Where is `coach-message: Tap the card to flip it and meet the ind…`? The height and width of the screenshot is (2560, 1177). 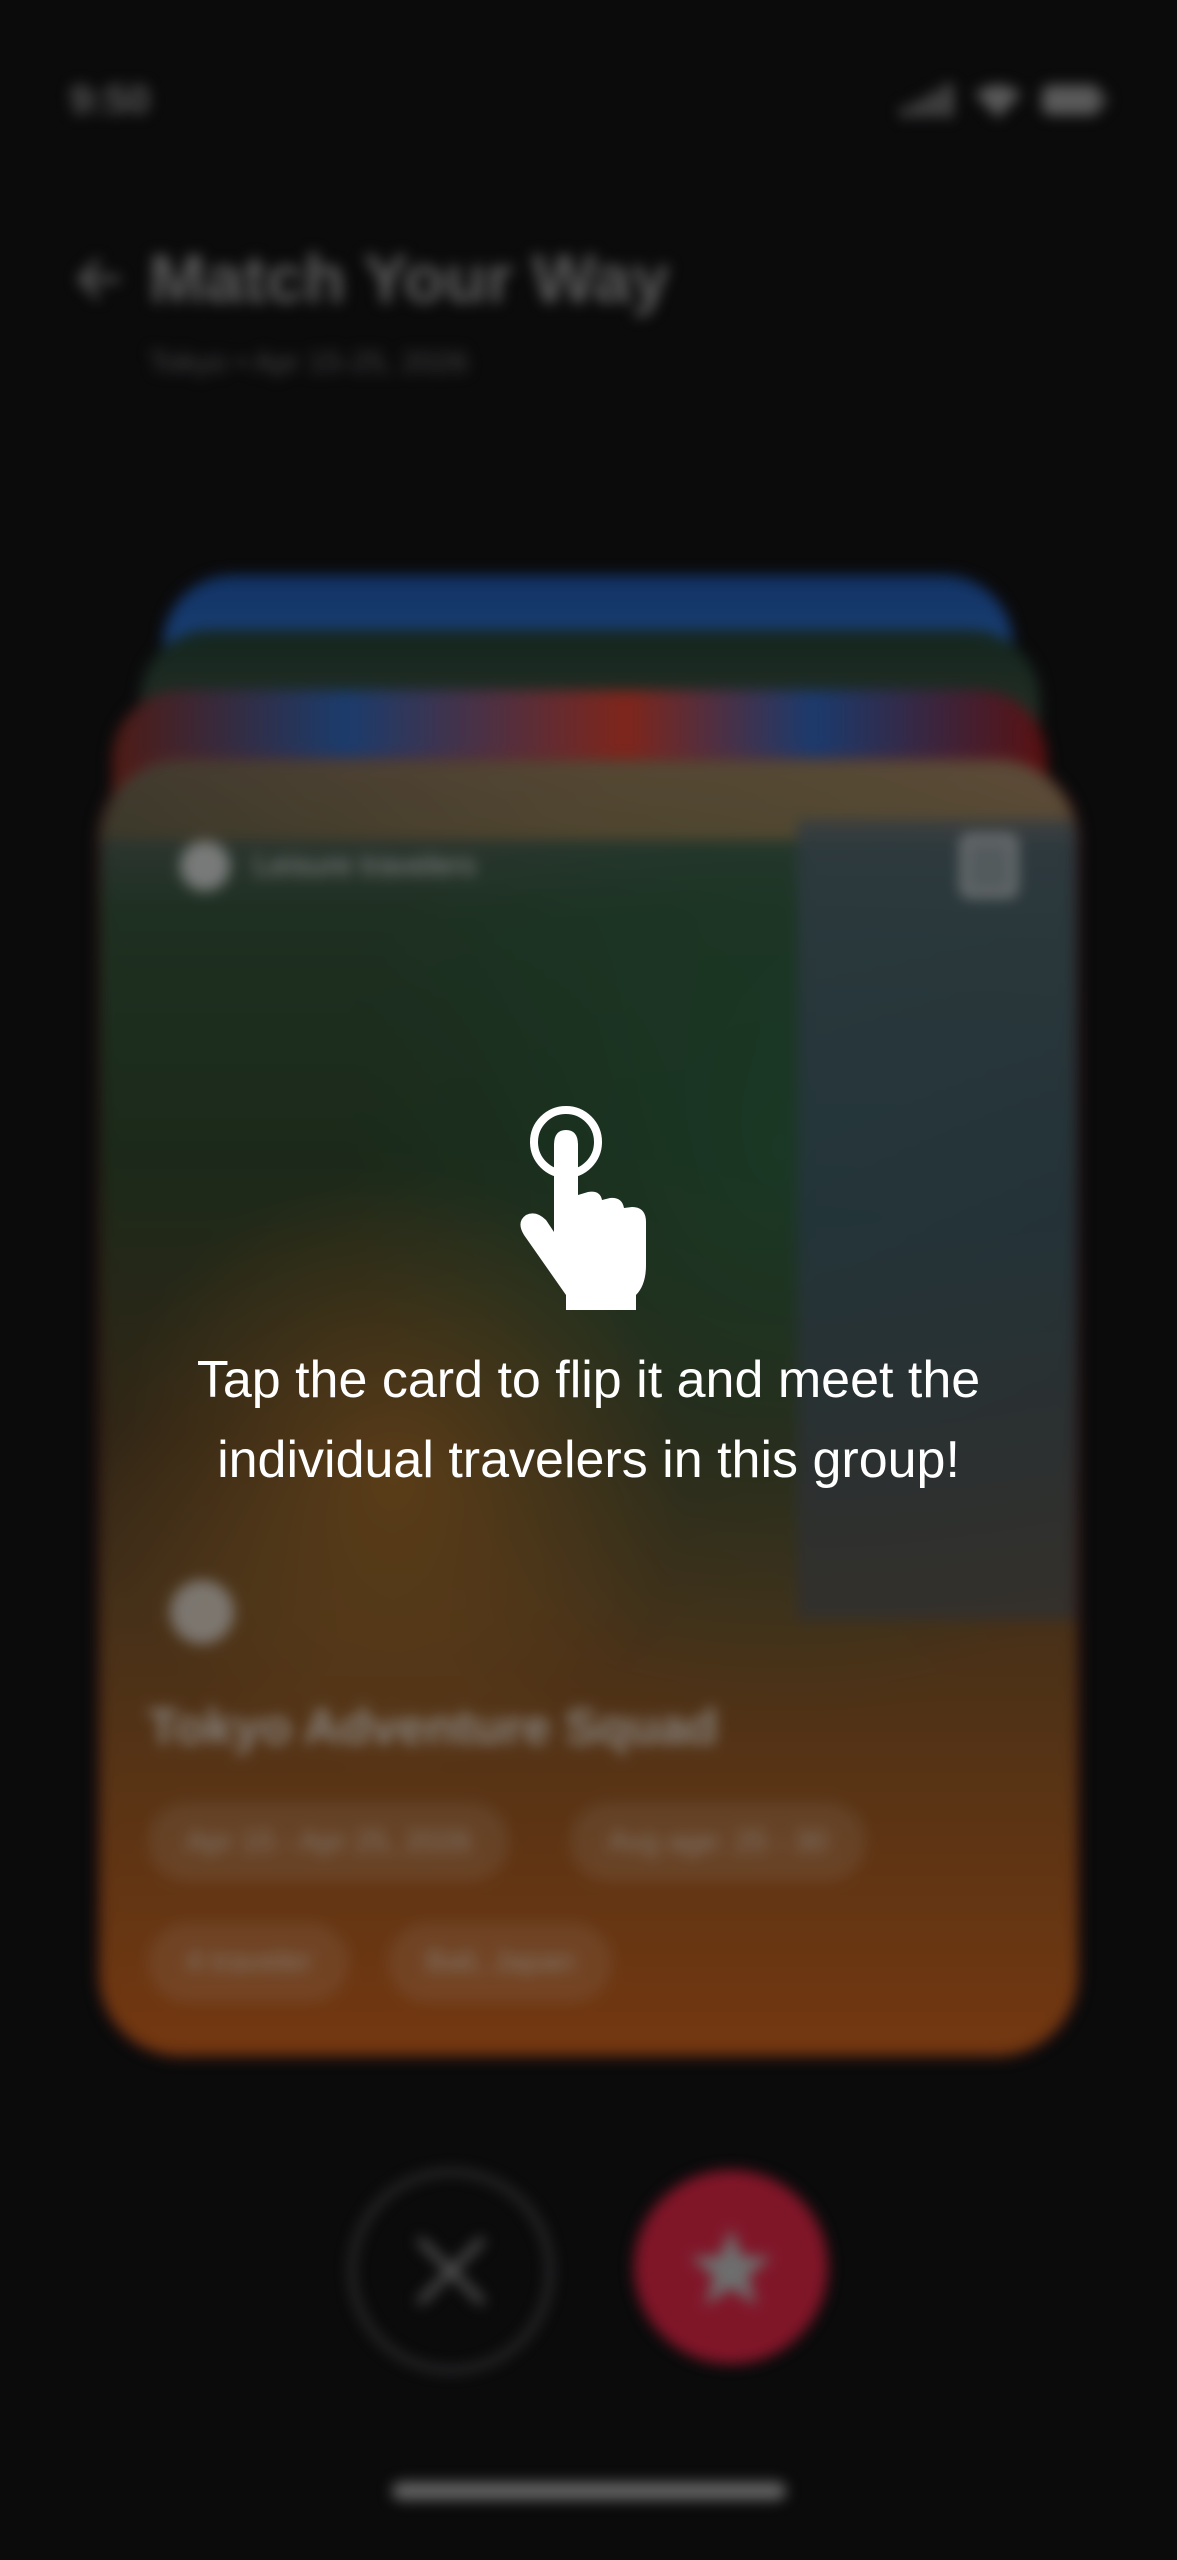 coach-message: Tap the card to flip it and meet the ind… is located at coordinates (588, 1420).